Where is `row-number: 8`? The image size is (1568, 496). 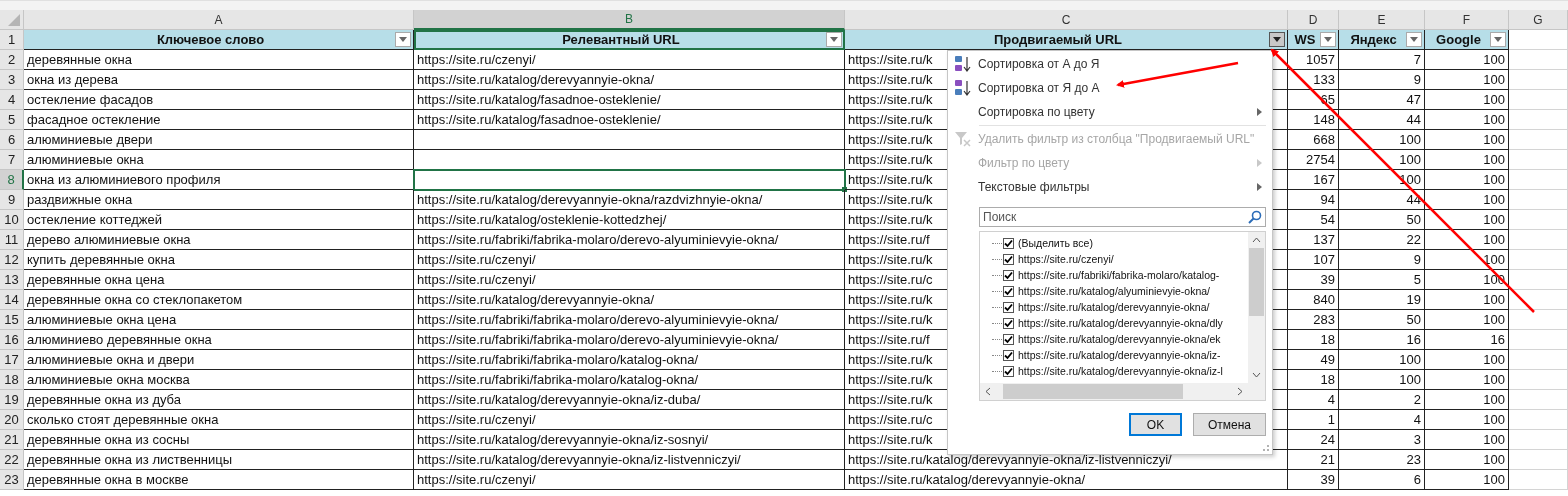 row-number: 8 is located at coordinates (12, 180).